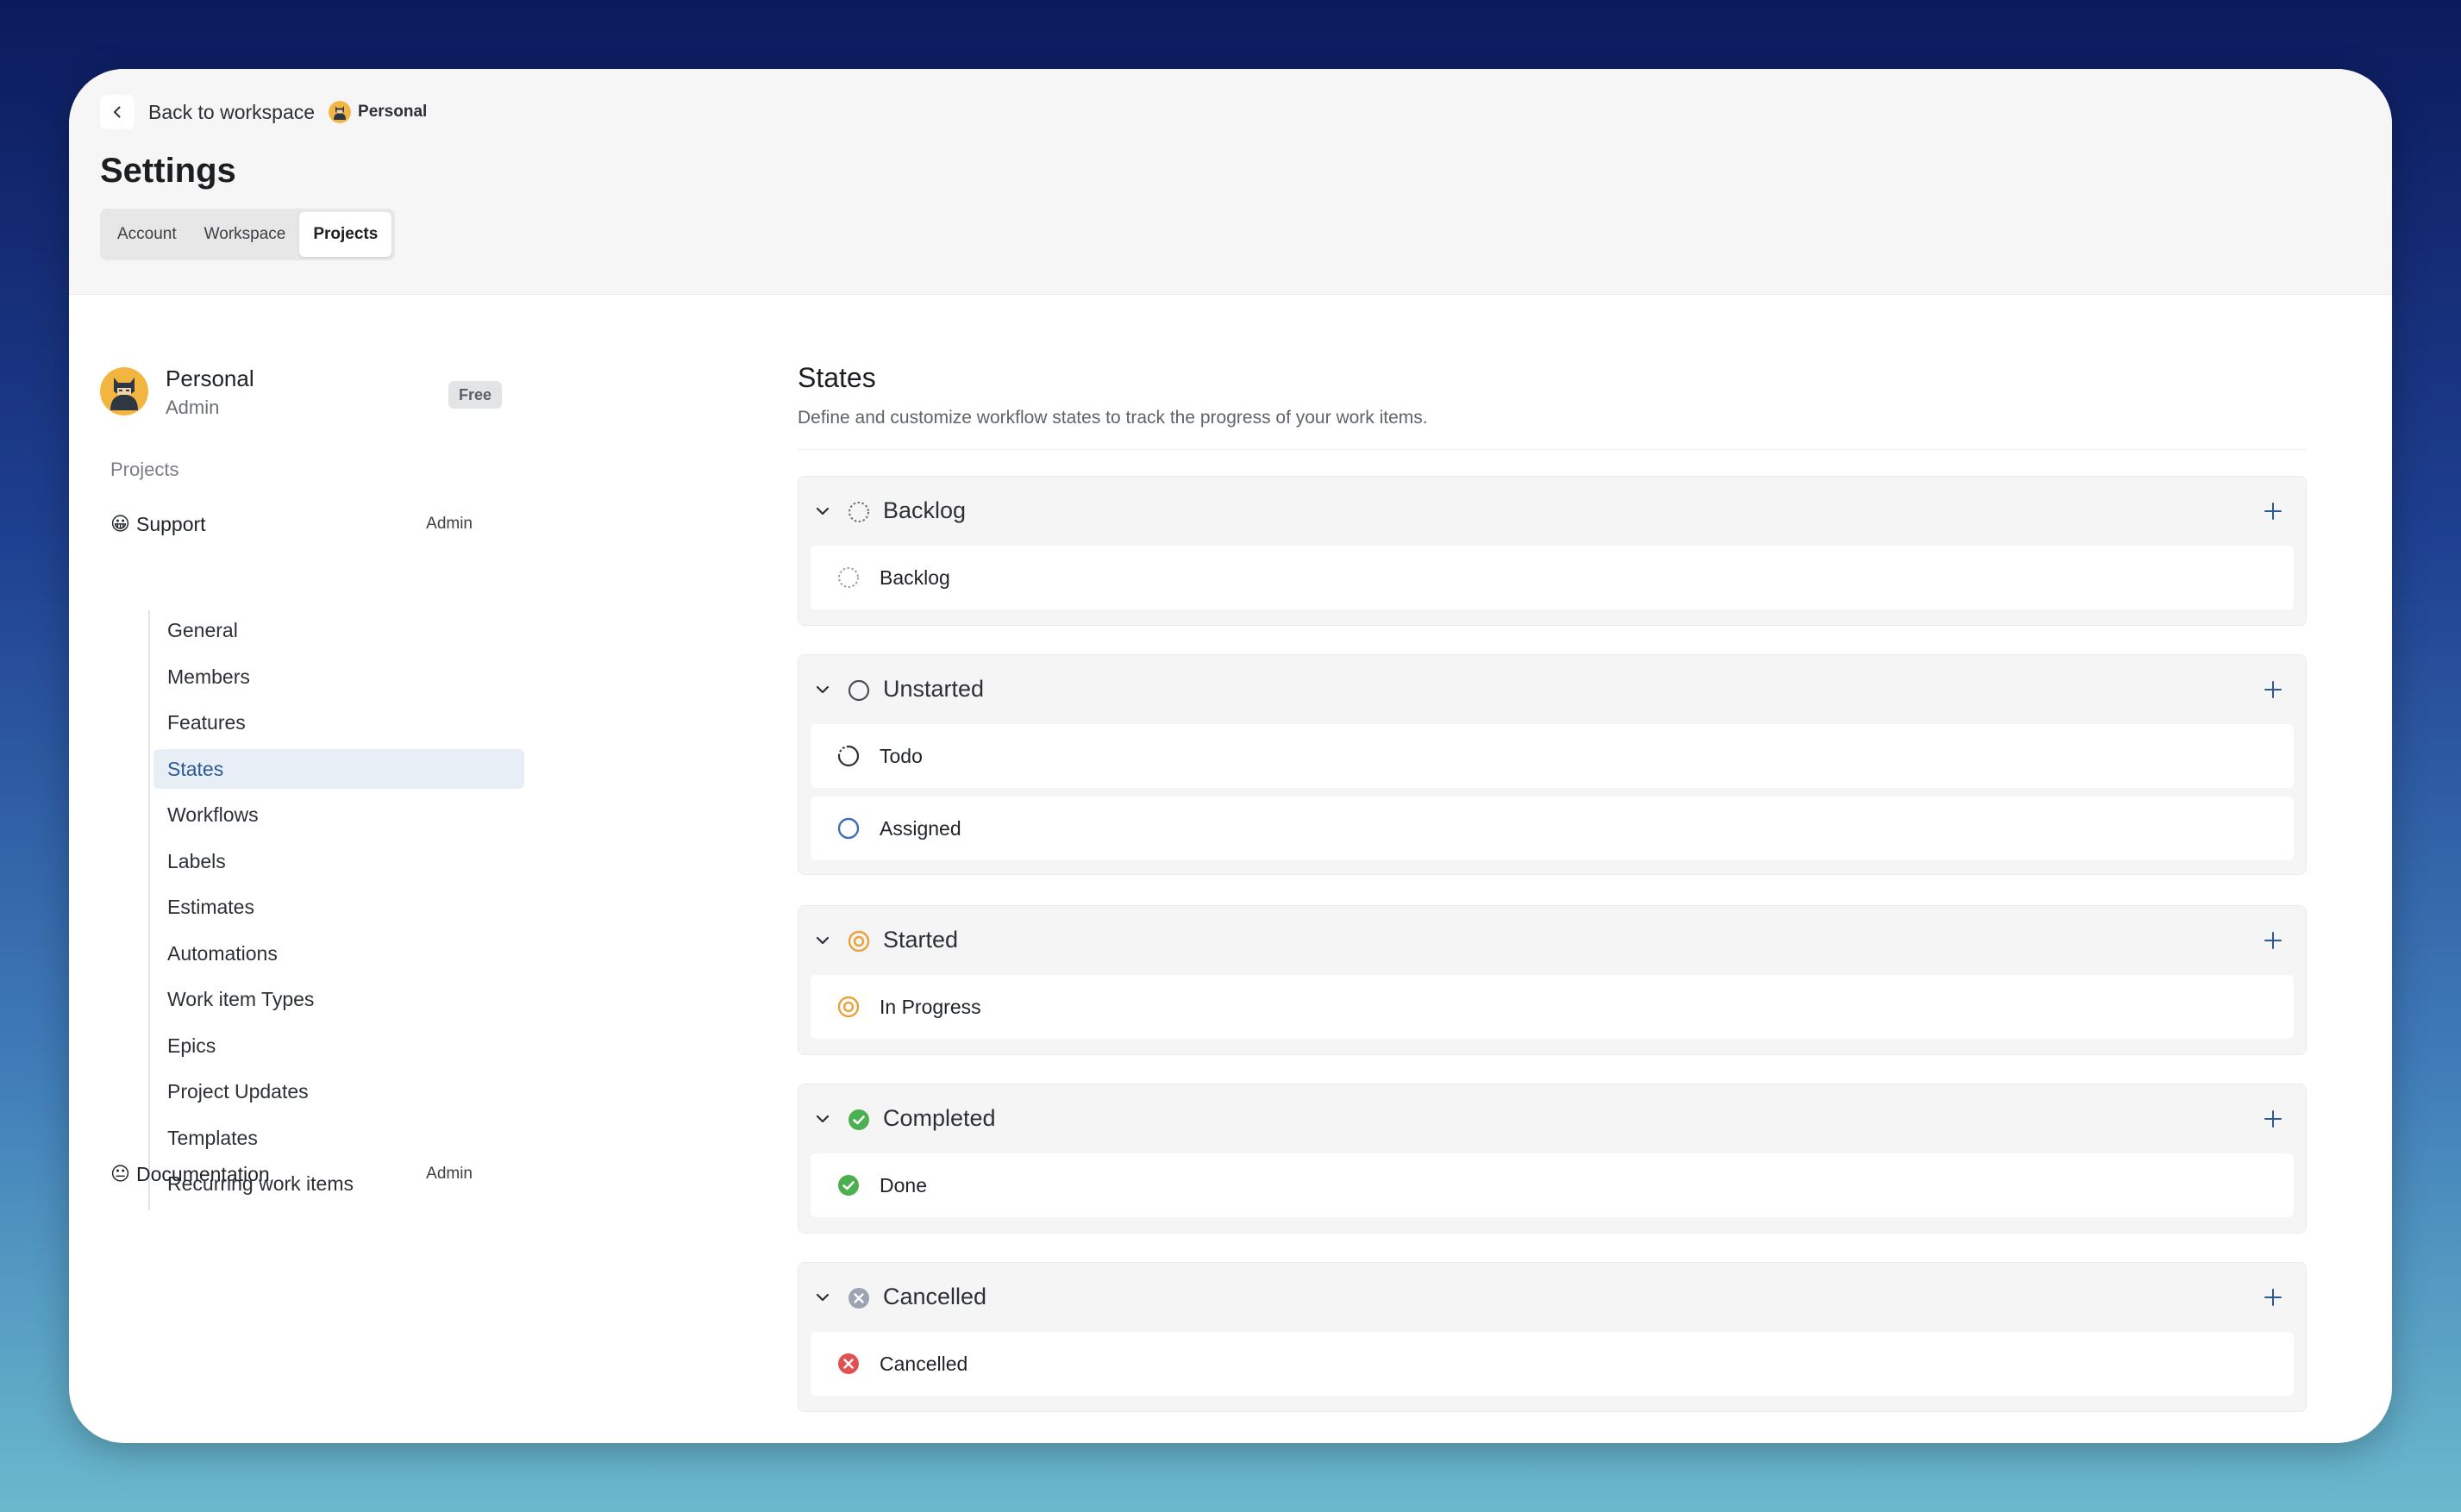  I want to click on sidebar-project-documentation: 😐 Documentation Admin, so click(295, 1174).